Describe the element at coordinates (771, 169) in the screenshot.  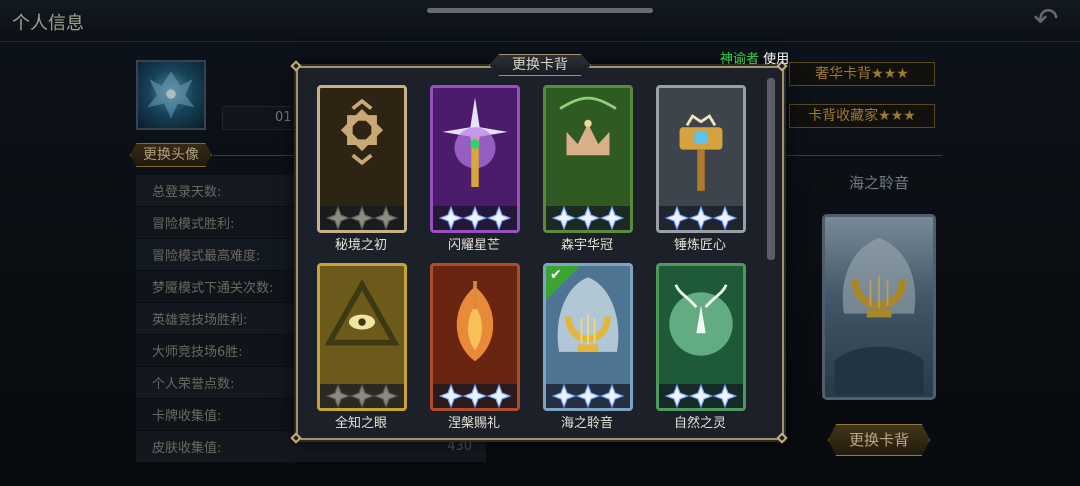
I see `modal-scrollbar` at that location.